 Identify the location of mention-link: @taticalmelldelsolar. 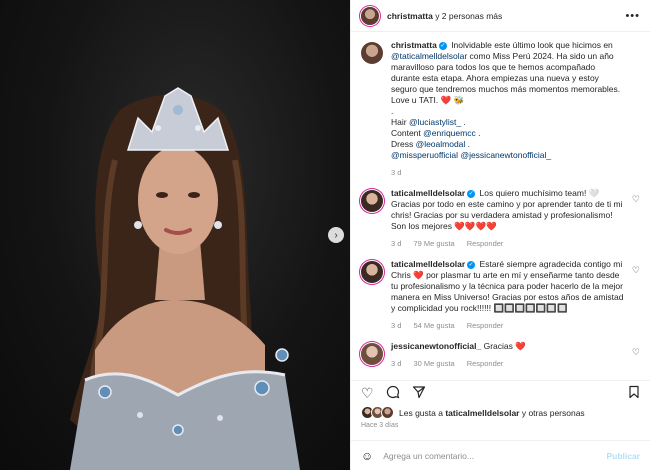
(429, 56).